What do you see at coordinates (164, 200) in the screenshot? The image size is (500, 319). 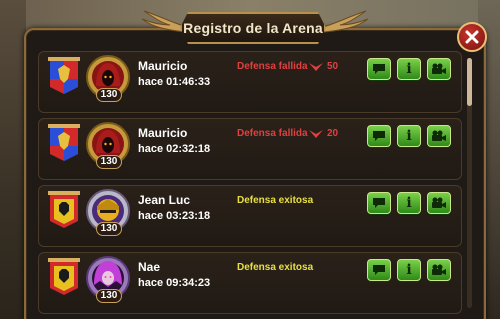 I see `player-name: Jean Luc` at bounding box center [164, 200].